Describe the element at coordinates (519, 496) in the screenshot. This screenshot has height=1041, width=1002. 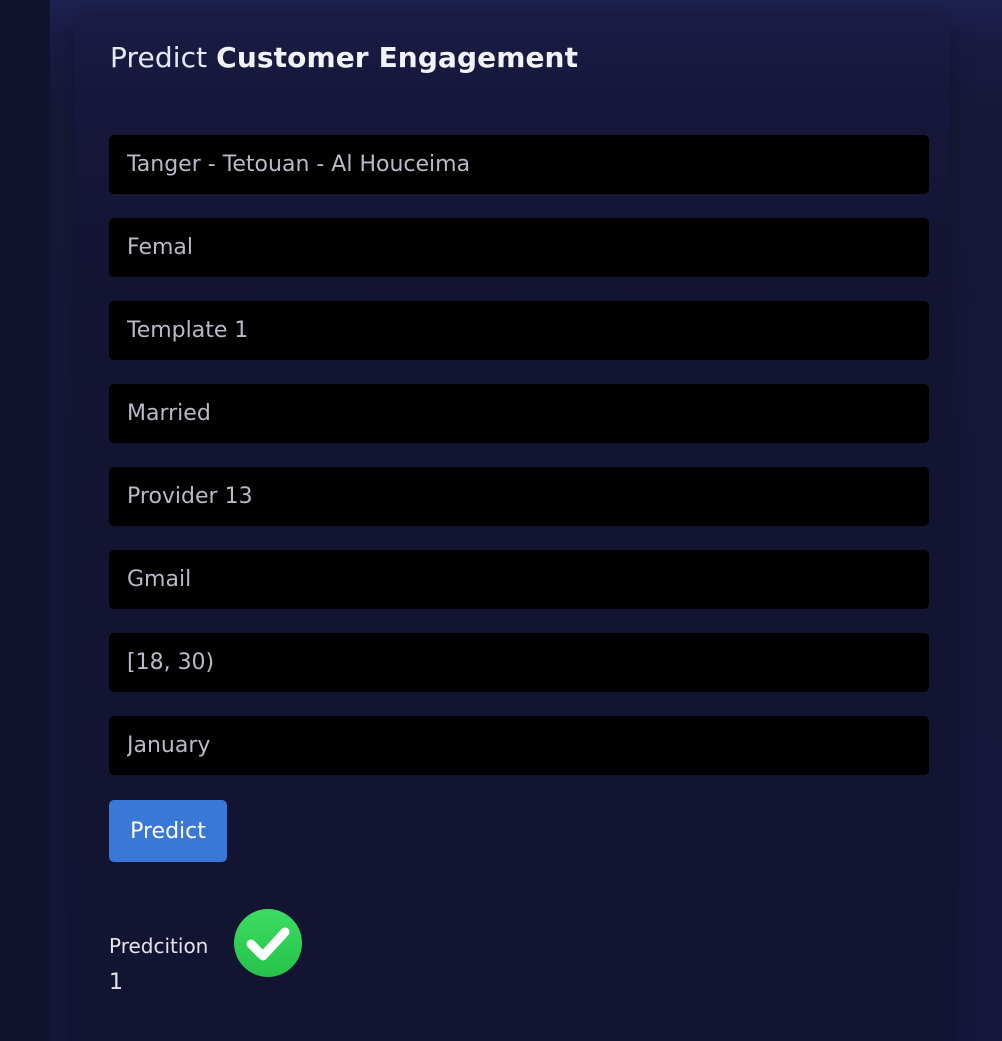
I see `provider-field` at that location.